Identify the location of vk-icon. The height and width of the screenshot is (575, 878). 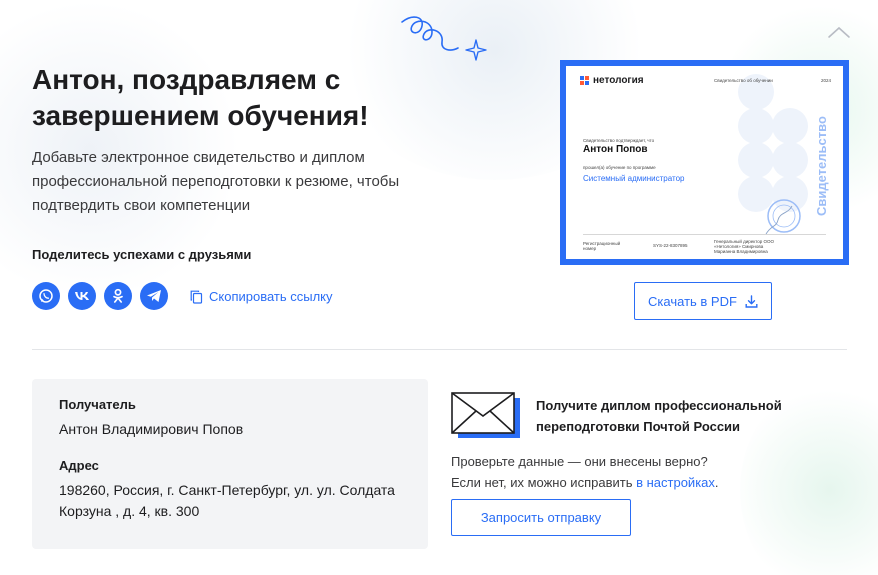
(82, 296).